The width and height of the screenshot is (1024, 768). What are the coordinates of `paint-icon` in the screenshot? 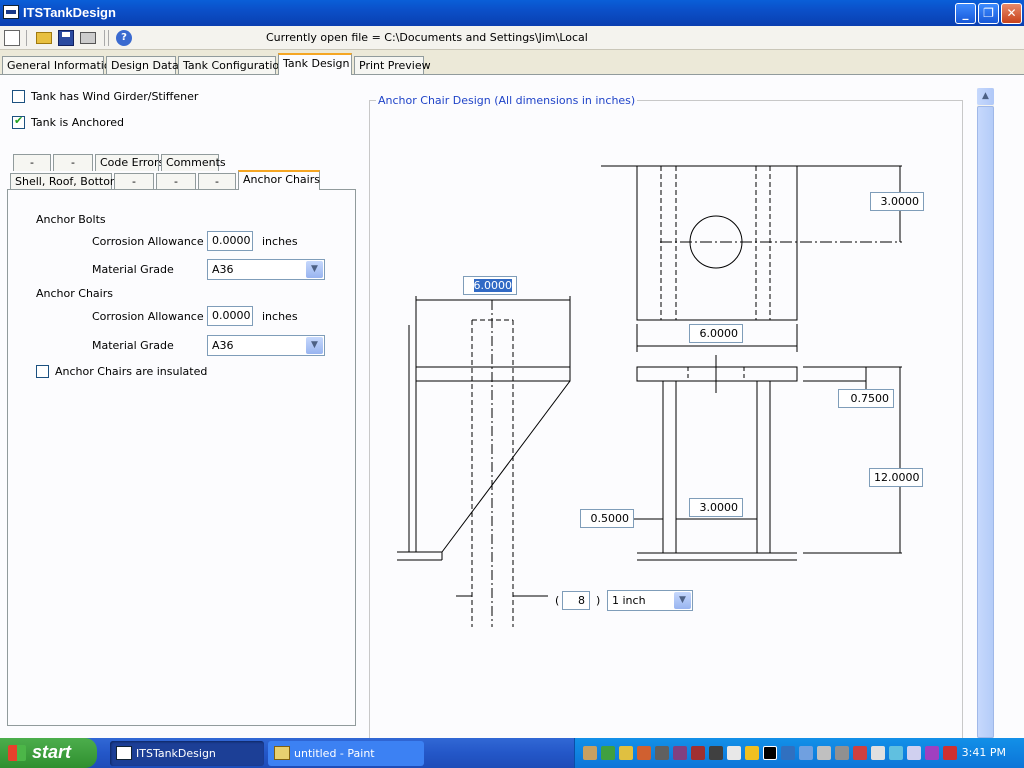 It's located at (282, 753).